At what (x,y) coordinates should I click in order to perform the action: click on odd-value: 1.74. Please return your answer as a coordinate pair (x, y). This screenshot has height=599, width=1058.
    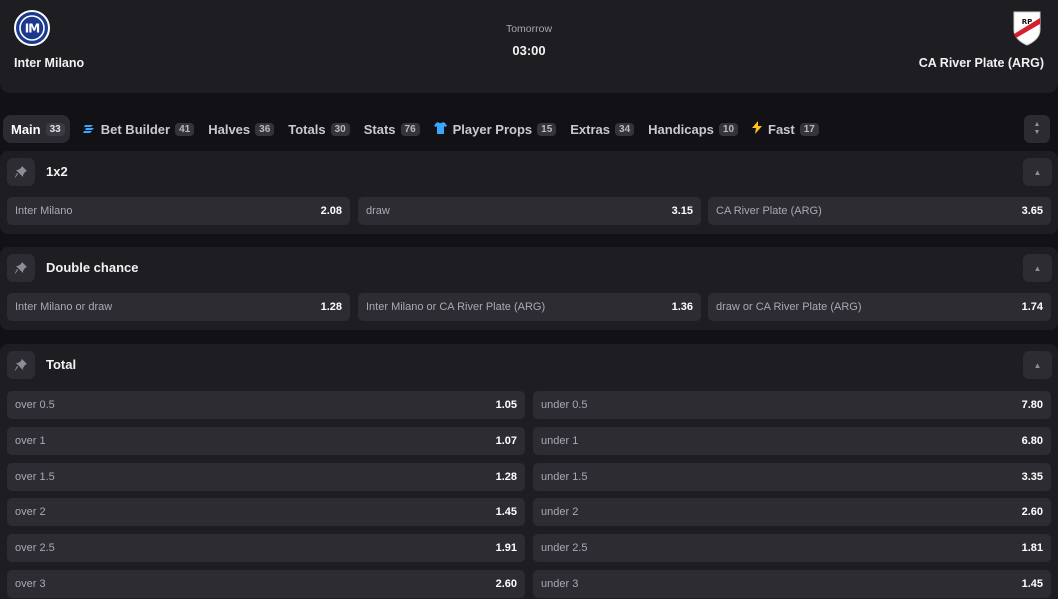
    Looking at the image, I should click on (1032, 307).